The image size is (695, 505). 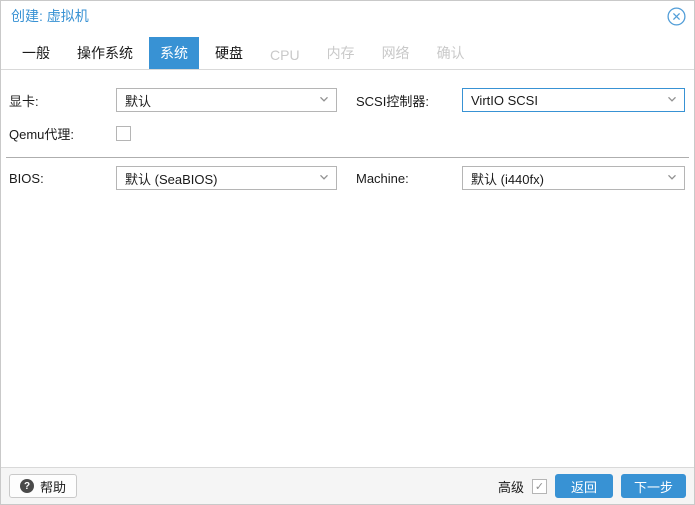 I want to click on gpu-value: 默认, so click(x=138, y=101).